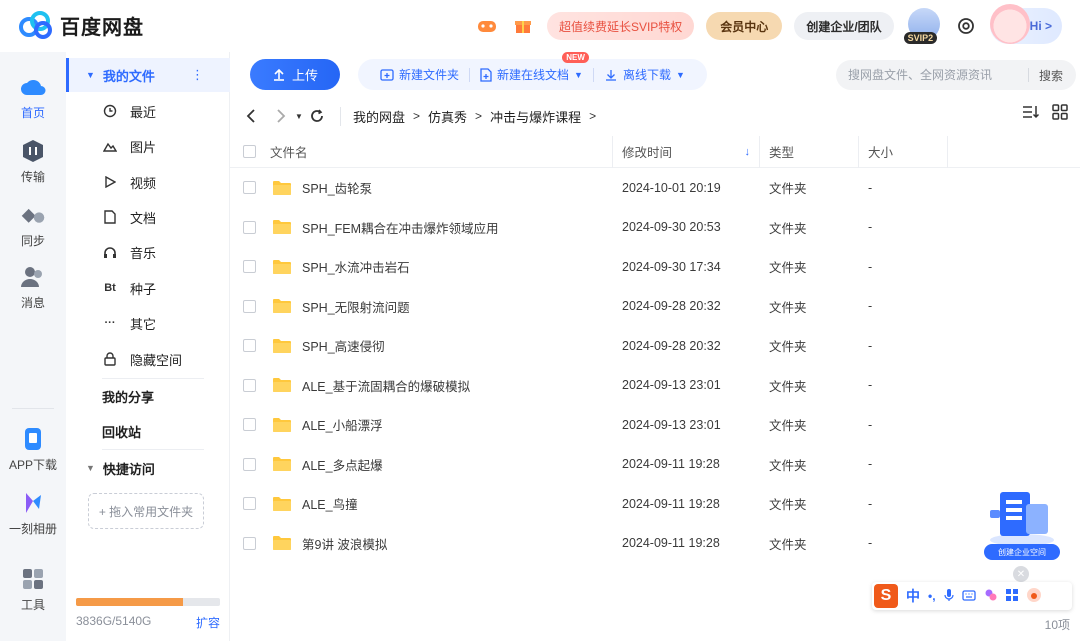  Describe the element at coordinates (686, 151) in the screenshot. I see `column-header-modified: 修改时间 ↓` at that location.